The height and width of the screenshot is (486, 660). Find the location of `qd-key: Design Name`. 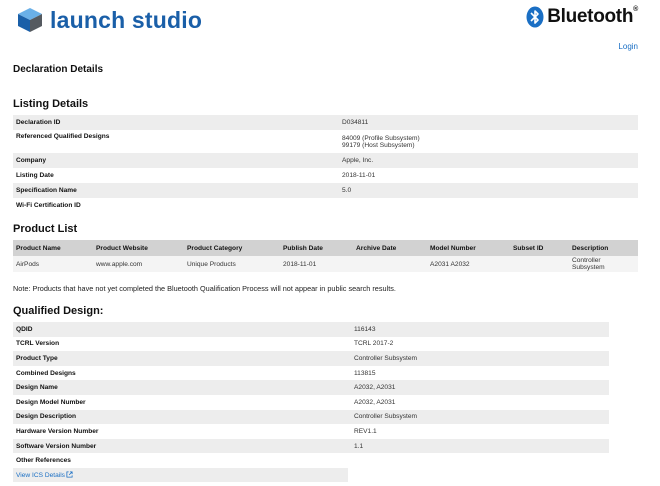

qd-key: Design Name is located at coordinates (37, 388).